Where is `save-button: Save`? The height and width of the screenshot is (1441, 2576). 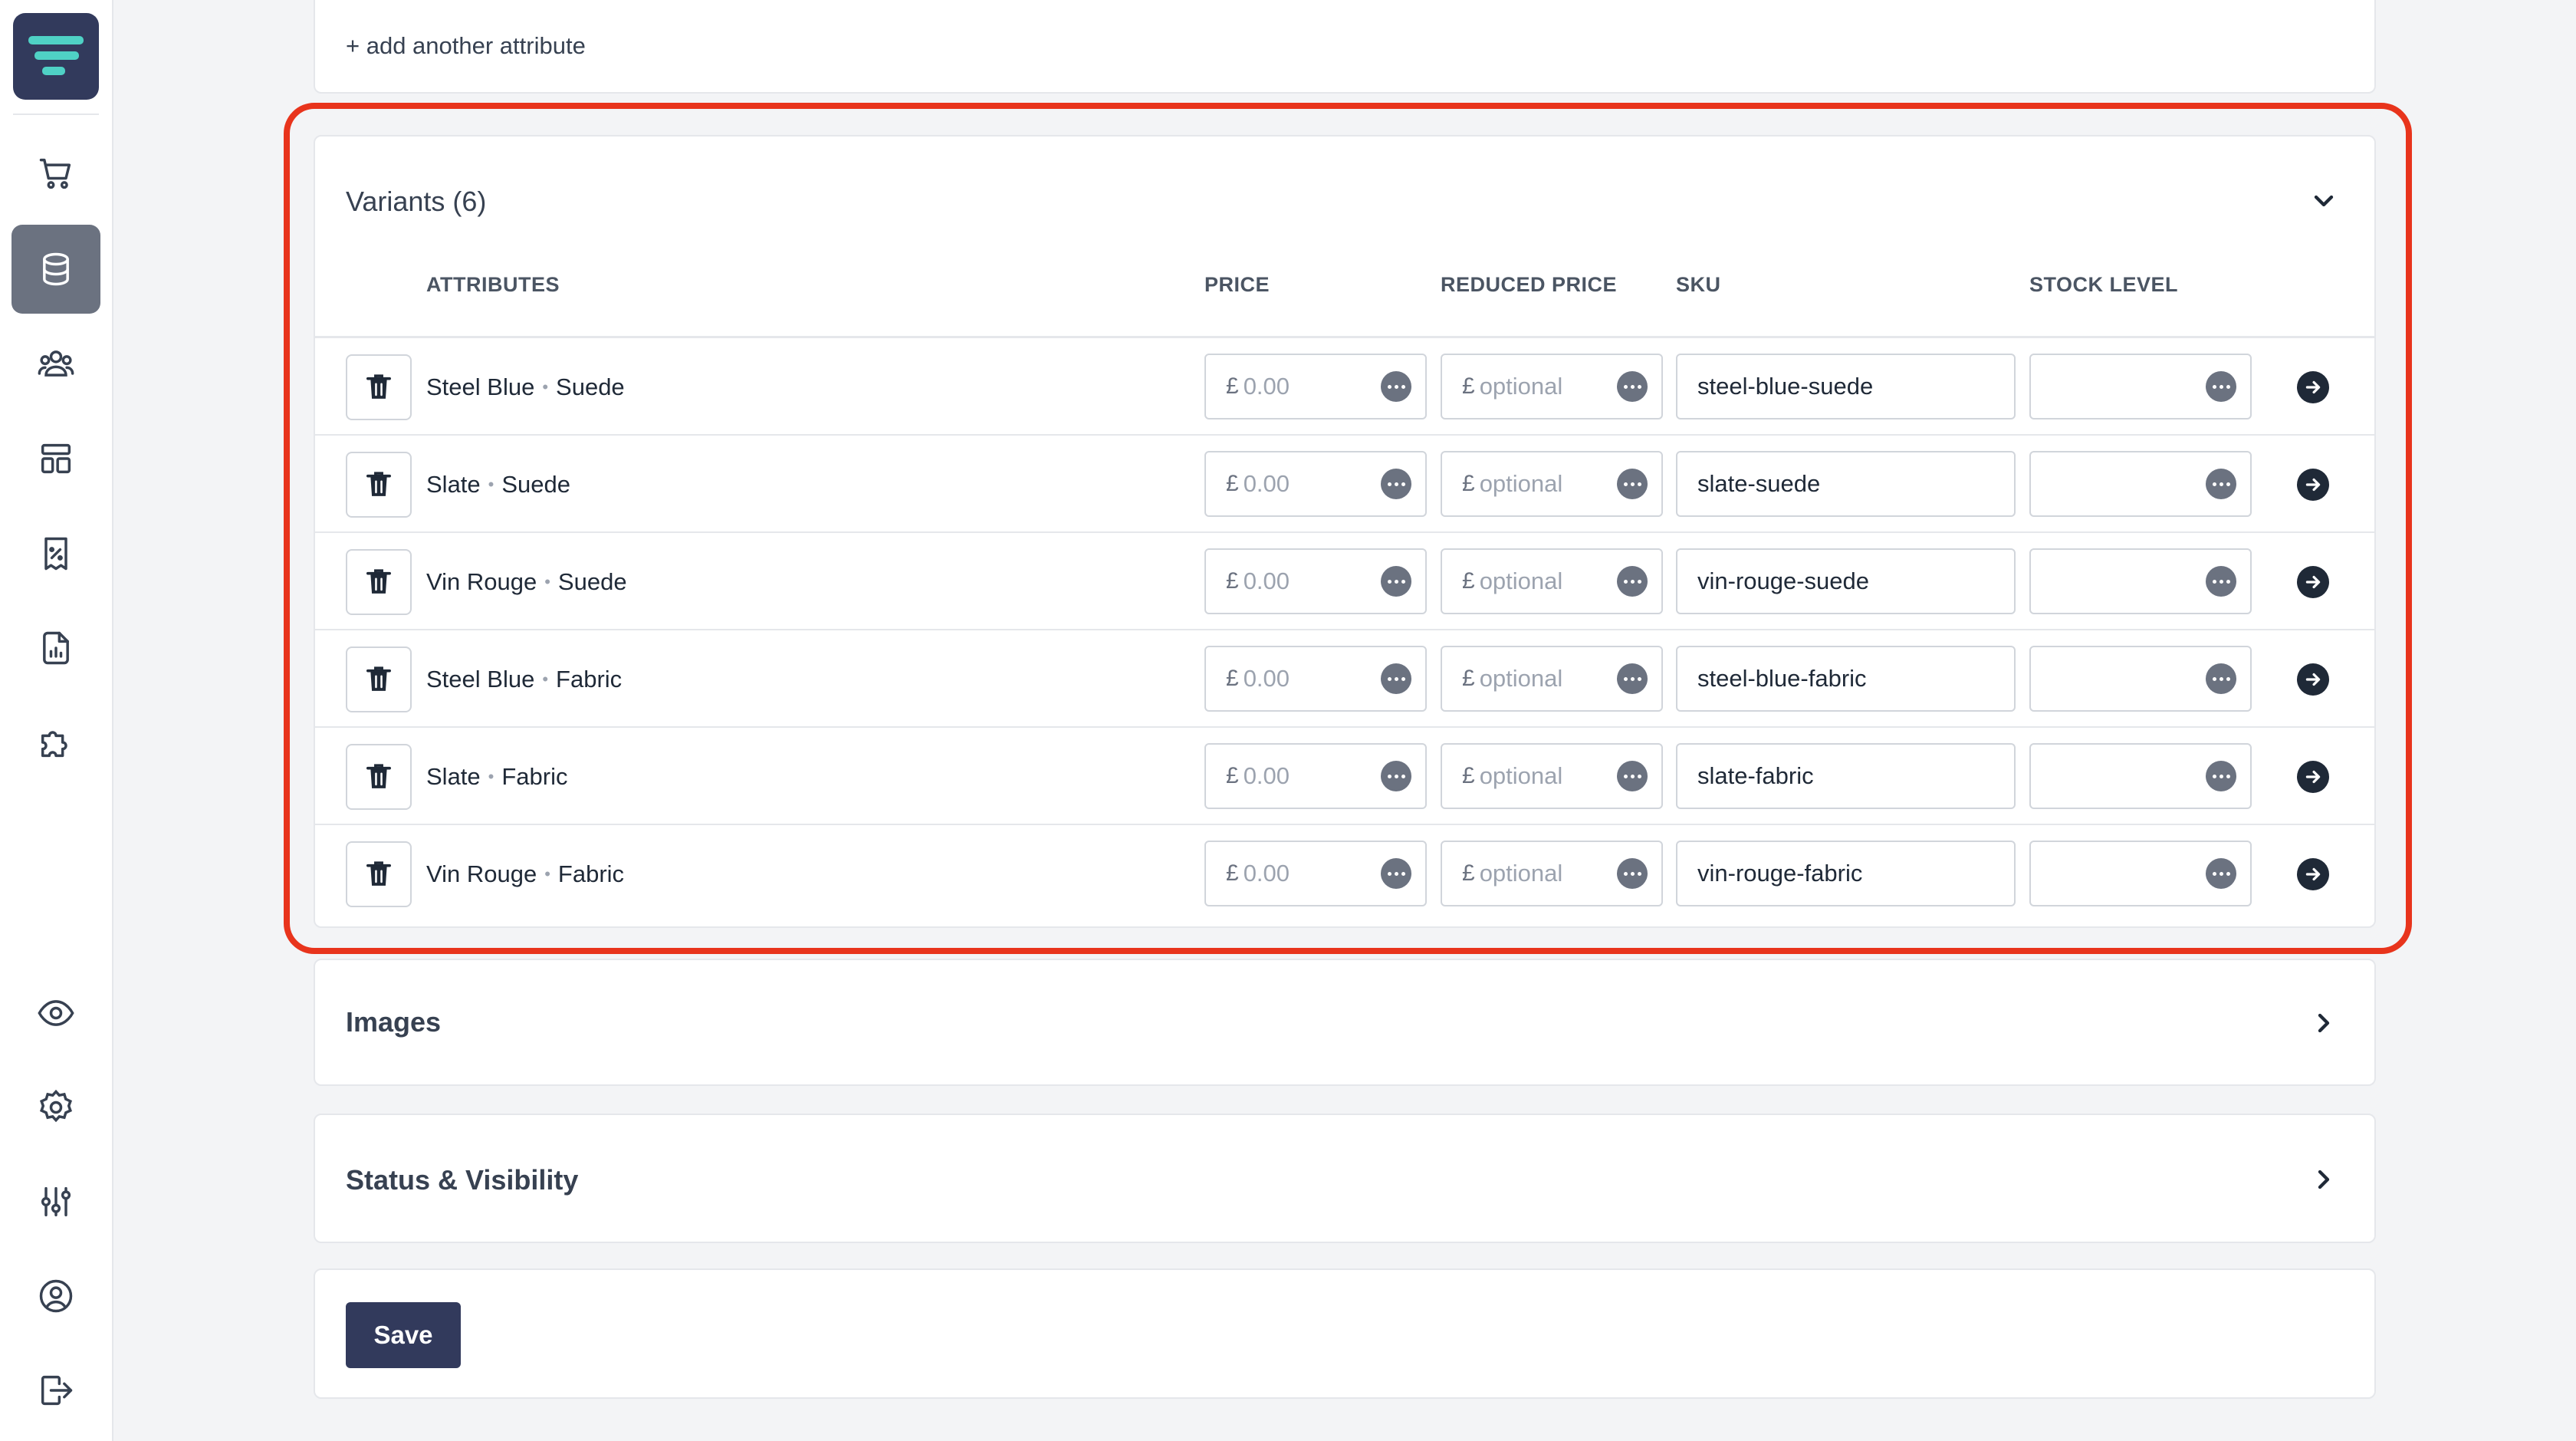
save-button: Save is located at coordinates (404, 1335).